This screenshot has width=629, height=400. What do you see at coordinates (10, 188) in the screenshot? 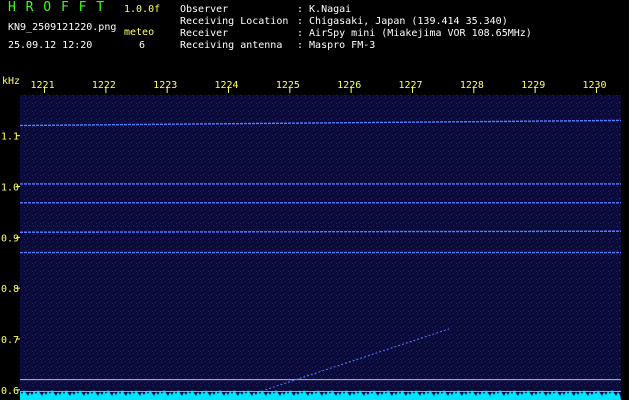
I see `y-tick-label: 1.0` at bounding box center [10, 188].